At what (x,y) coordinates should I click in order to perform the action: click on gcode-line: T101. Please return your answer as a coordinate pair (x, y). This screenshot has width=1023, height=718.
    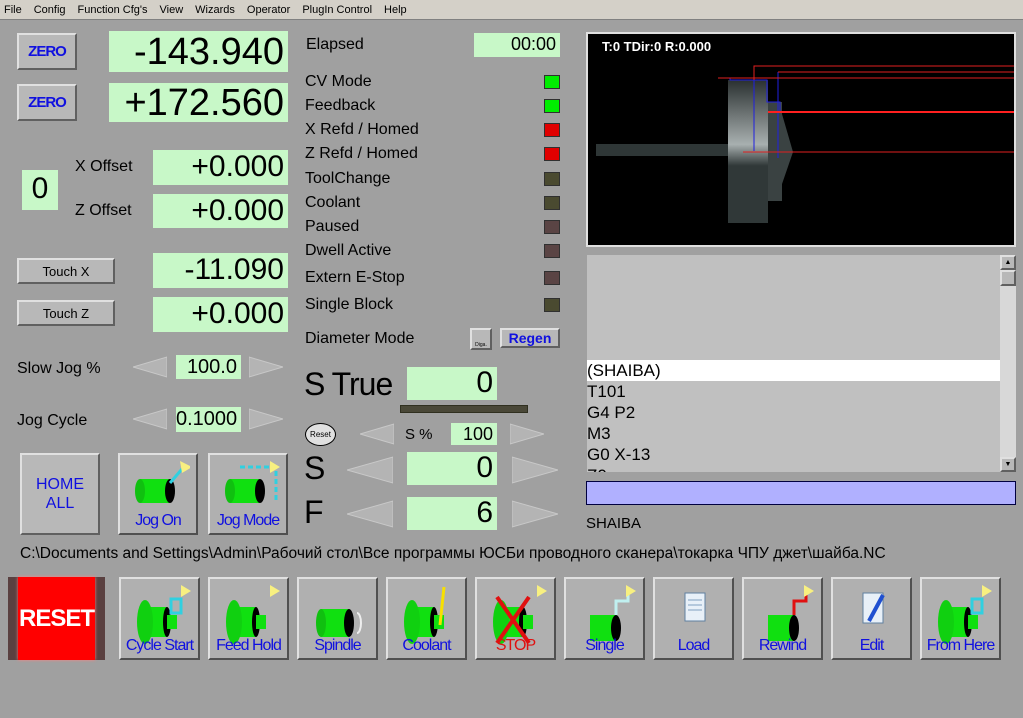
    Looking at the image, I should click on (793, 391).